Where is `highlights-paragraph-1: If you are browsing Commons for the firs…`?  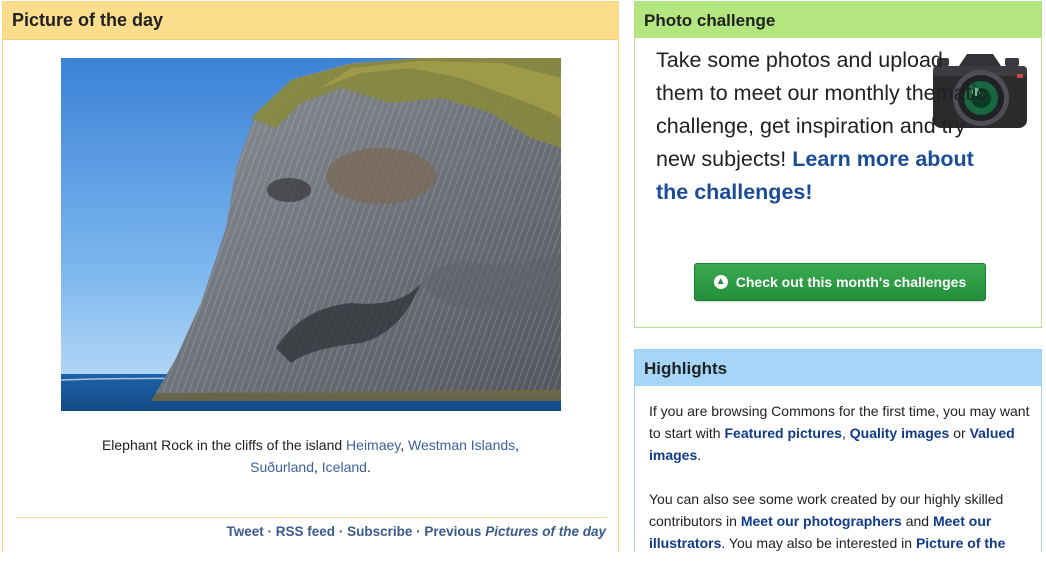
highlights-paragraph-1: If you are browsing Commons for the firs… is located at coordinates (841, 433).